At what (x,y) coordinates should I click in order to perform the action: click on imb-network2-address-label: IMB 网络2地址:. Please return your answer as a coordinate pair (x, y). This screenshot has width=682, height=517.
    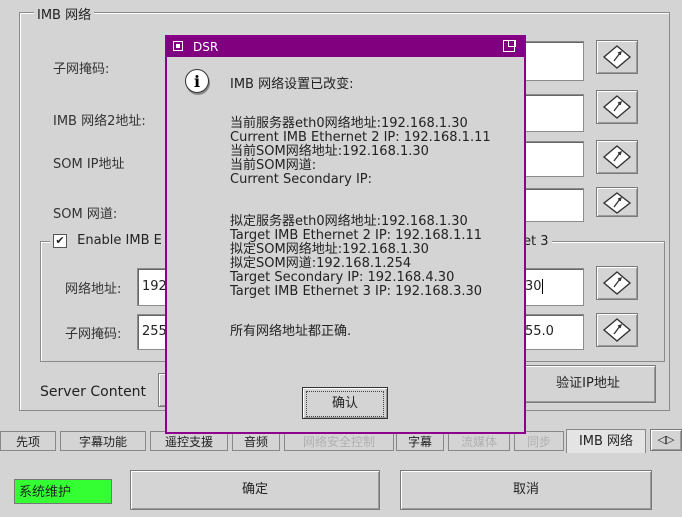
    Looking at the image, I should click on (99, 121).